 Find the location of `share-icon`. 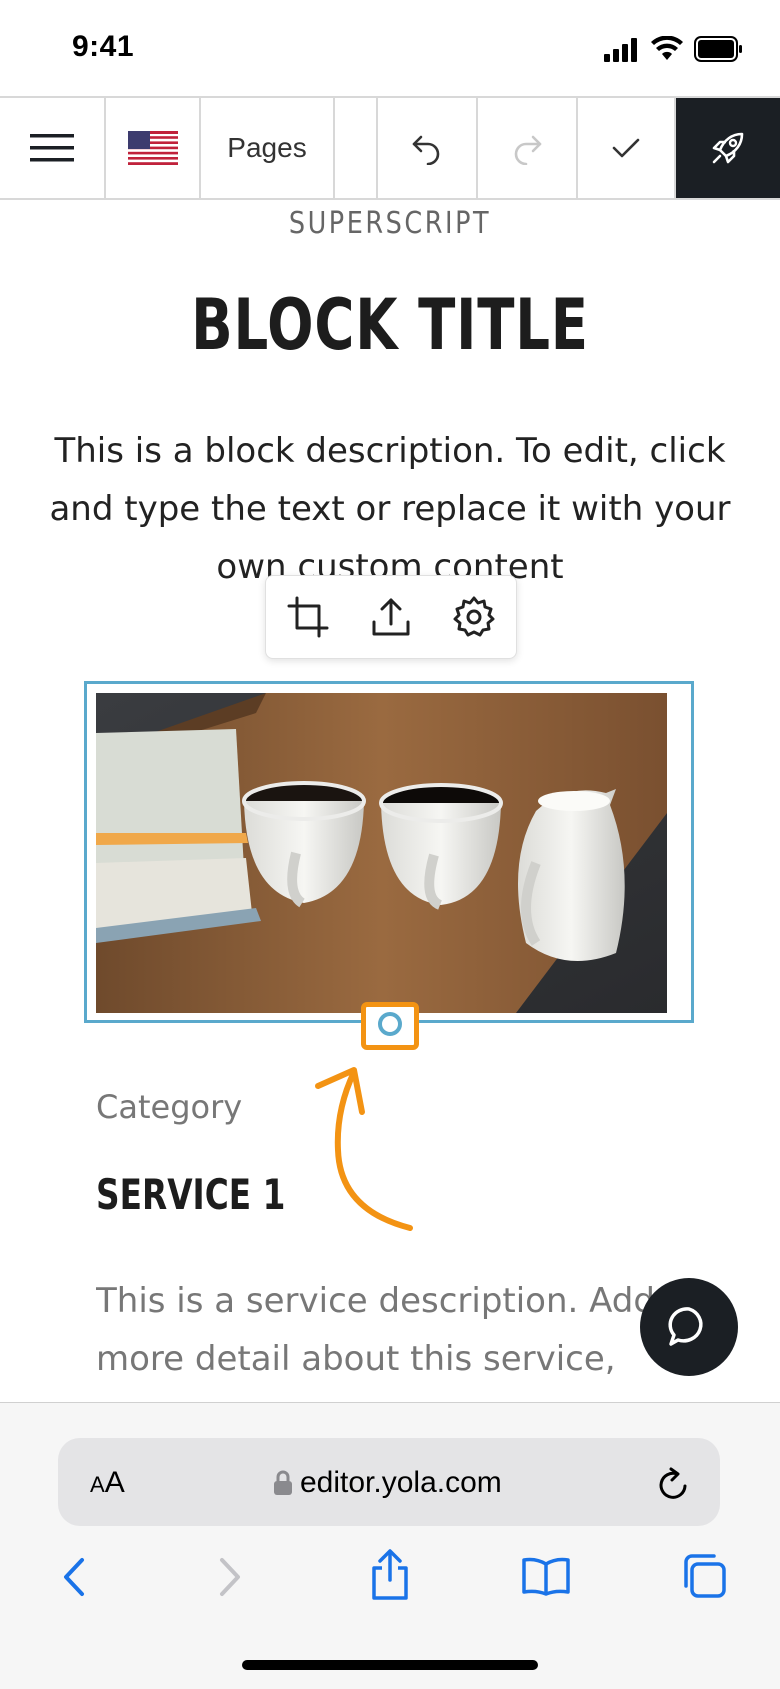

share-icon is located at coordinates (390, 1575).